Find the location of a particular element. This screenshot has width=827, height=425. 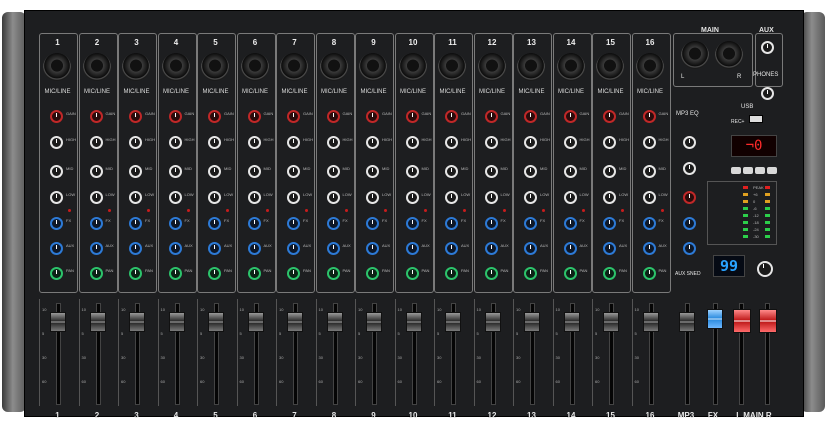

aux-jack is located at coordinates (767, 47).